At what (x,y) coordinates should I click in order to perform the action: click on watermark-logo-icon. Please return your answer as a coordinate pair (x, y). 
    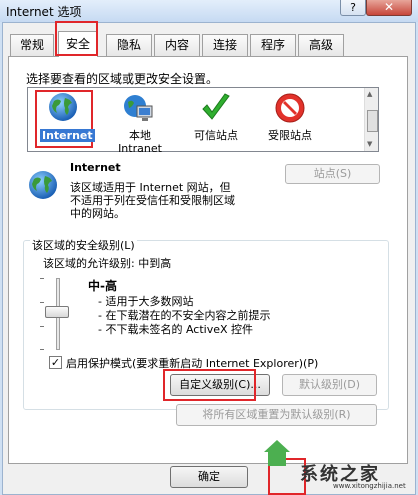
    Looking at the image, I should click on (277, 453).